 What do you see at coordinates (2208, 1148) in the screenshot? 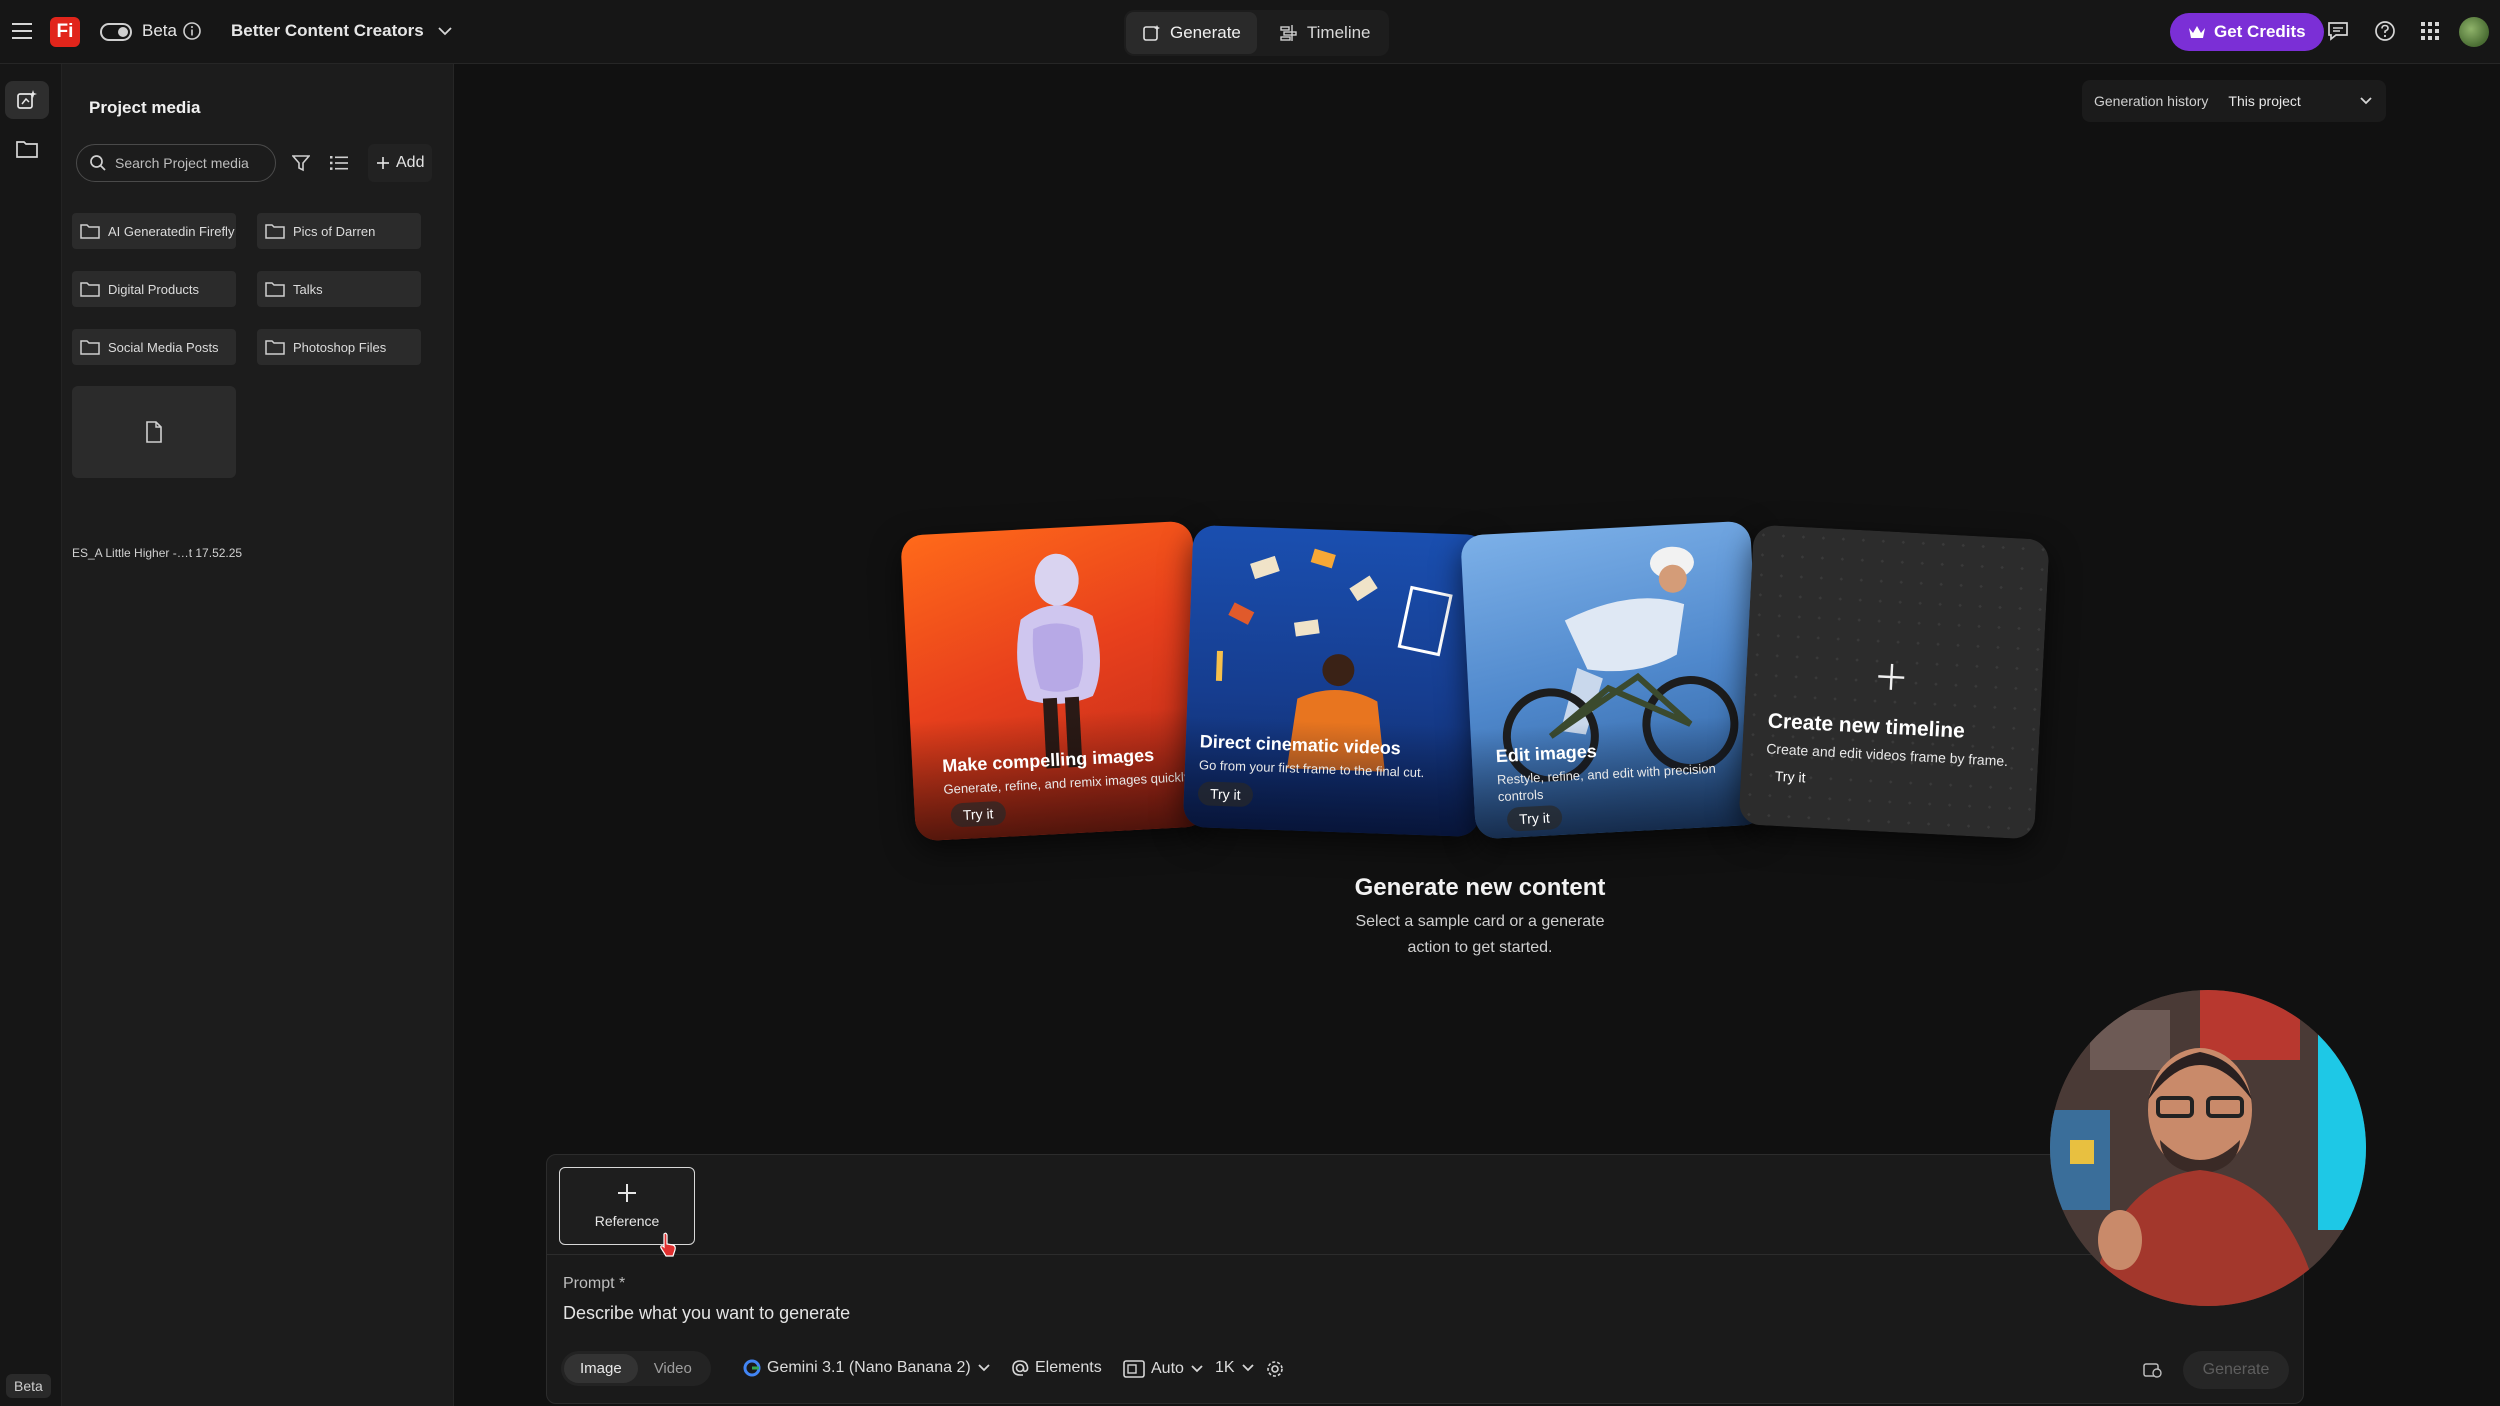
I see `webcam-overlay` at bounding box center [2208, 1148].